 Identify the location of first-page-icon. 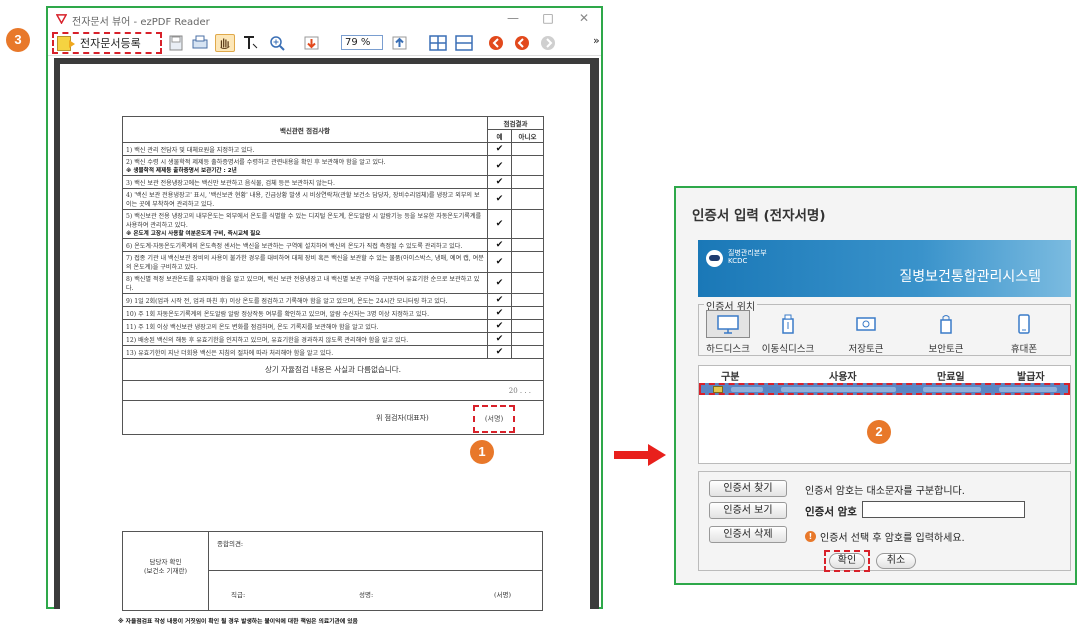
(496, 43).